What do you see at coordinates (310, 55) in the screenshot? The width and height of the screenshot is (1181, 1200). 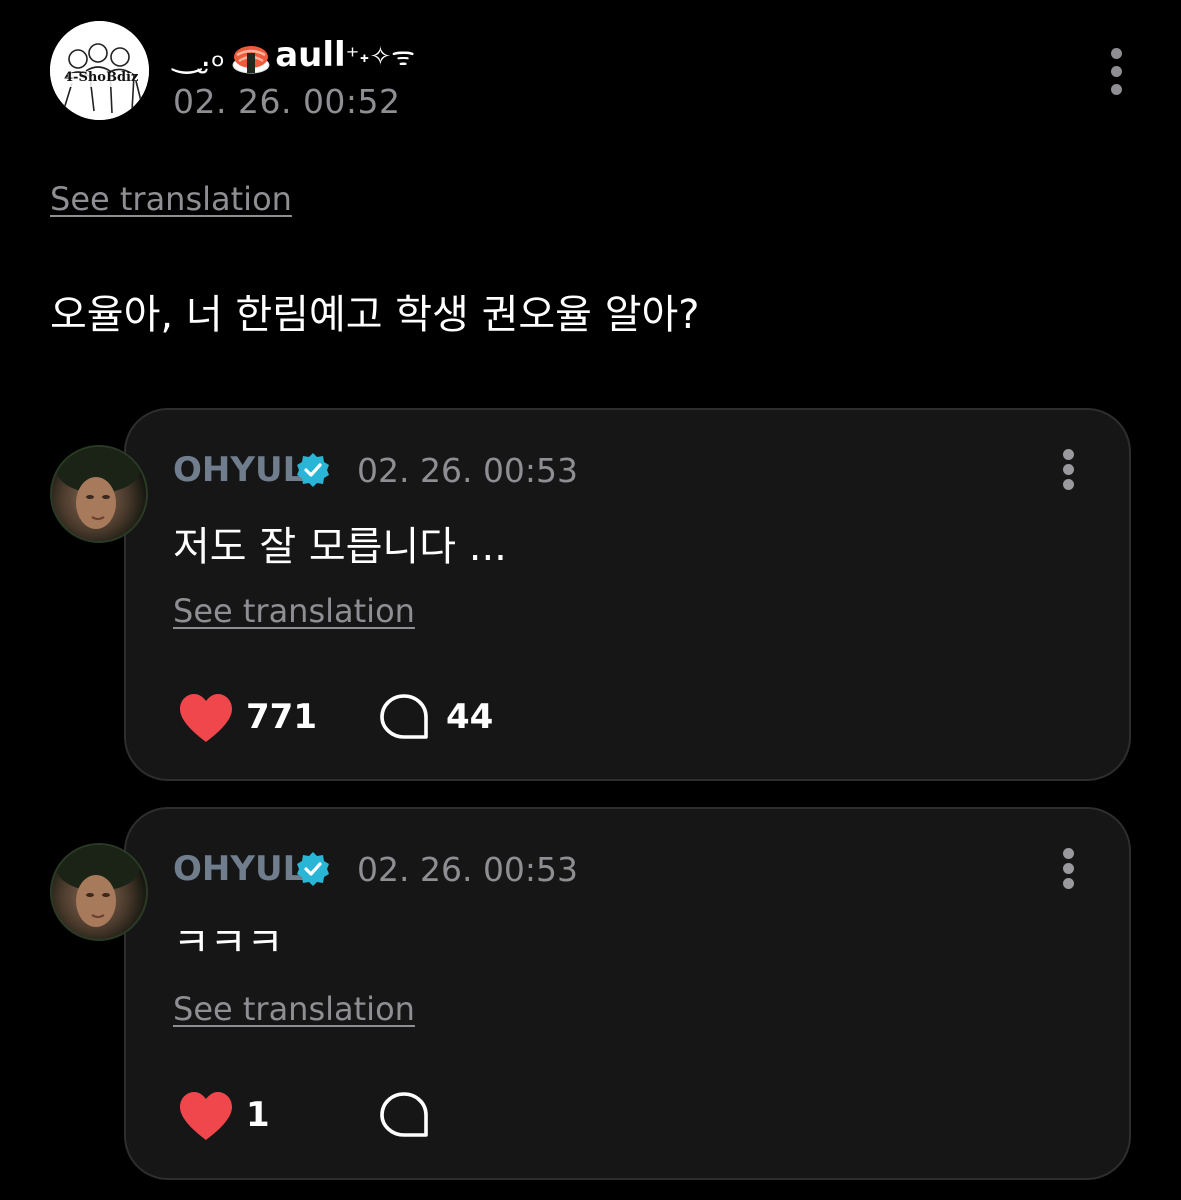 I see `username-text: aull` at bounding box center [310, 55].